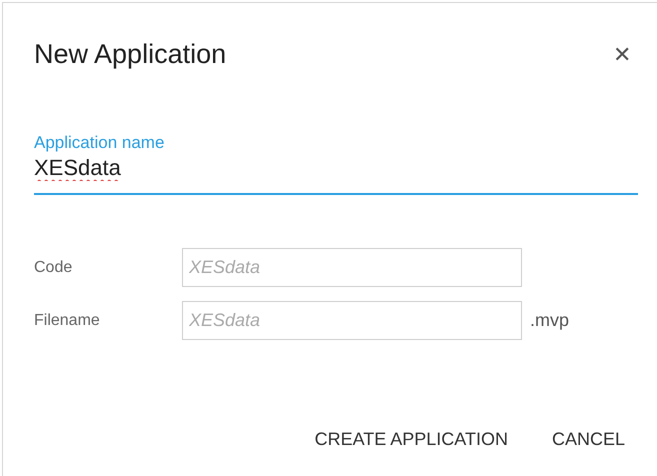  What do you see at coordinates (411, 439) in the screenshot?
I see `create-button: CREATE APPLICATION` at bounding box center [411, 439].